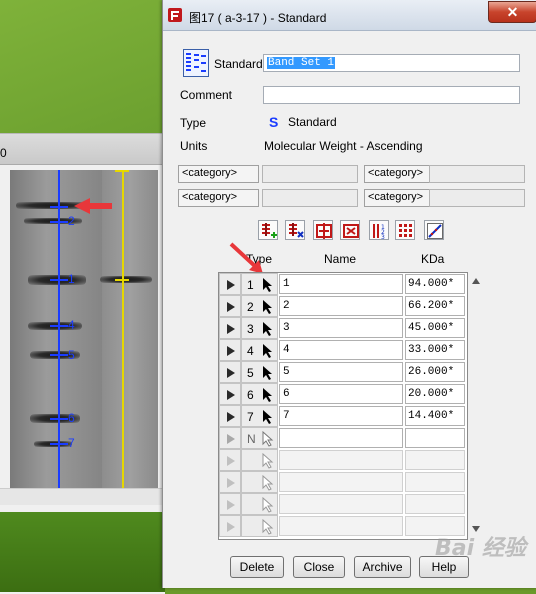  What do you see at coordinates (123, 331) in the screenshot?
I see `standard-lane-line` at bounding box center [123, 331].